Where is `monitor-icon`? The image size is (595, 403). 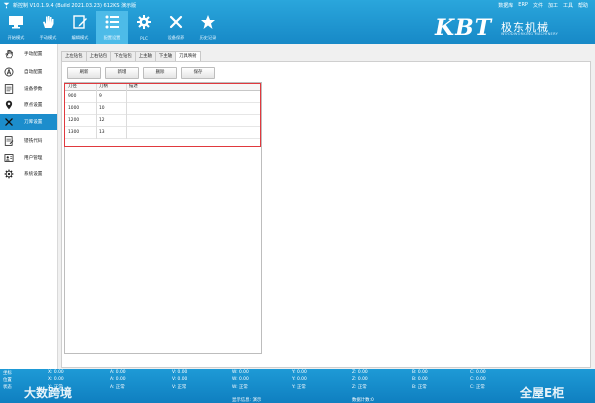 monitor-icon is located at coordinates (16, 22).